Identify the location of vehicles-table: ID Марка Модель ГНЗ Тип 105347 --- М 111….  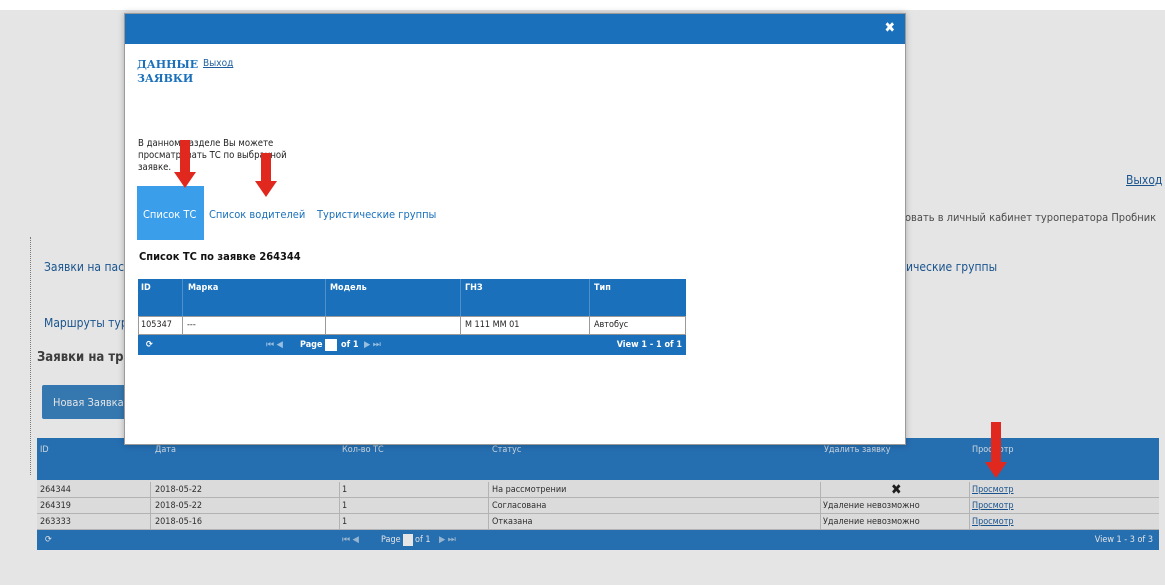
(412, 317).